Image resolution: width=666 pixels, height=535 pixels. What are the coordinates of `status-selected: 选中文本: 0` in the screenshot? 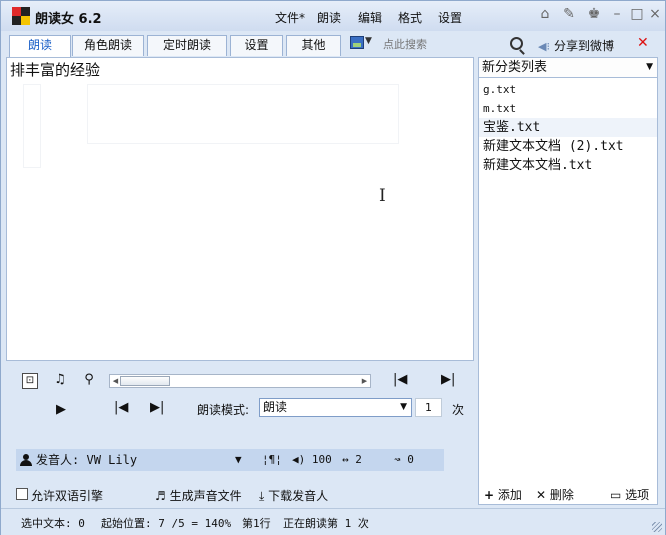 It's located at (53, 523).